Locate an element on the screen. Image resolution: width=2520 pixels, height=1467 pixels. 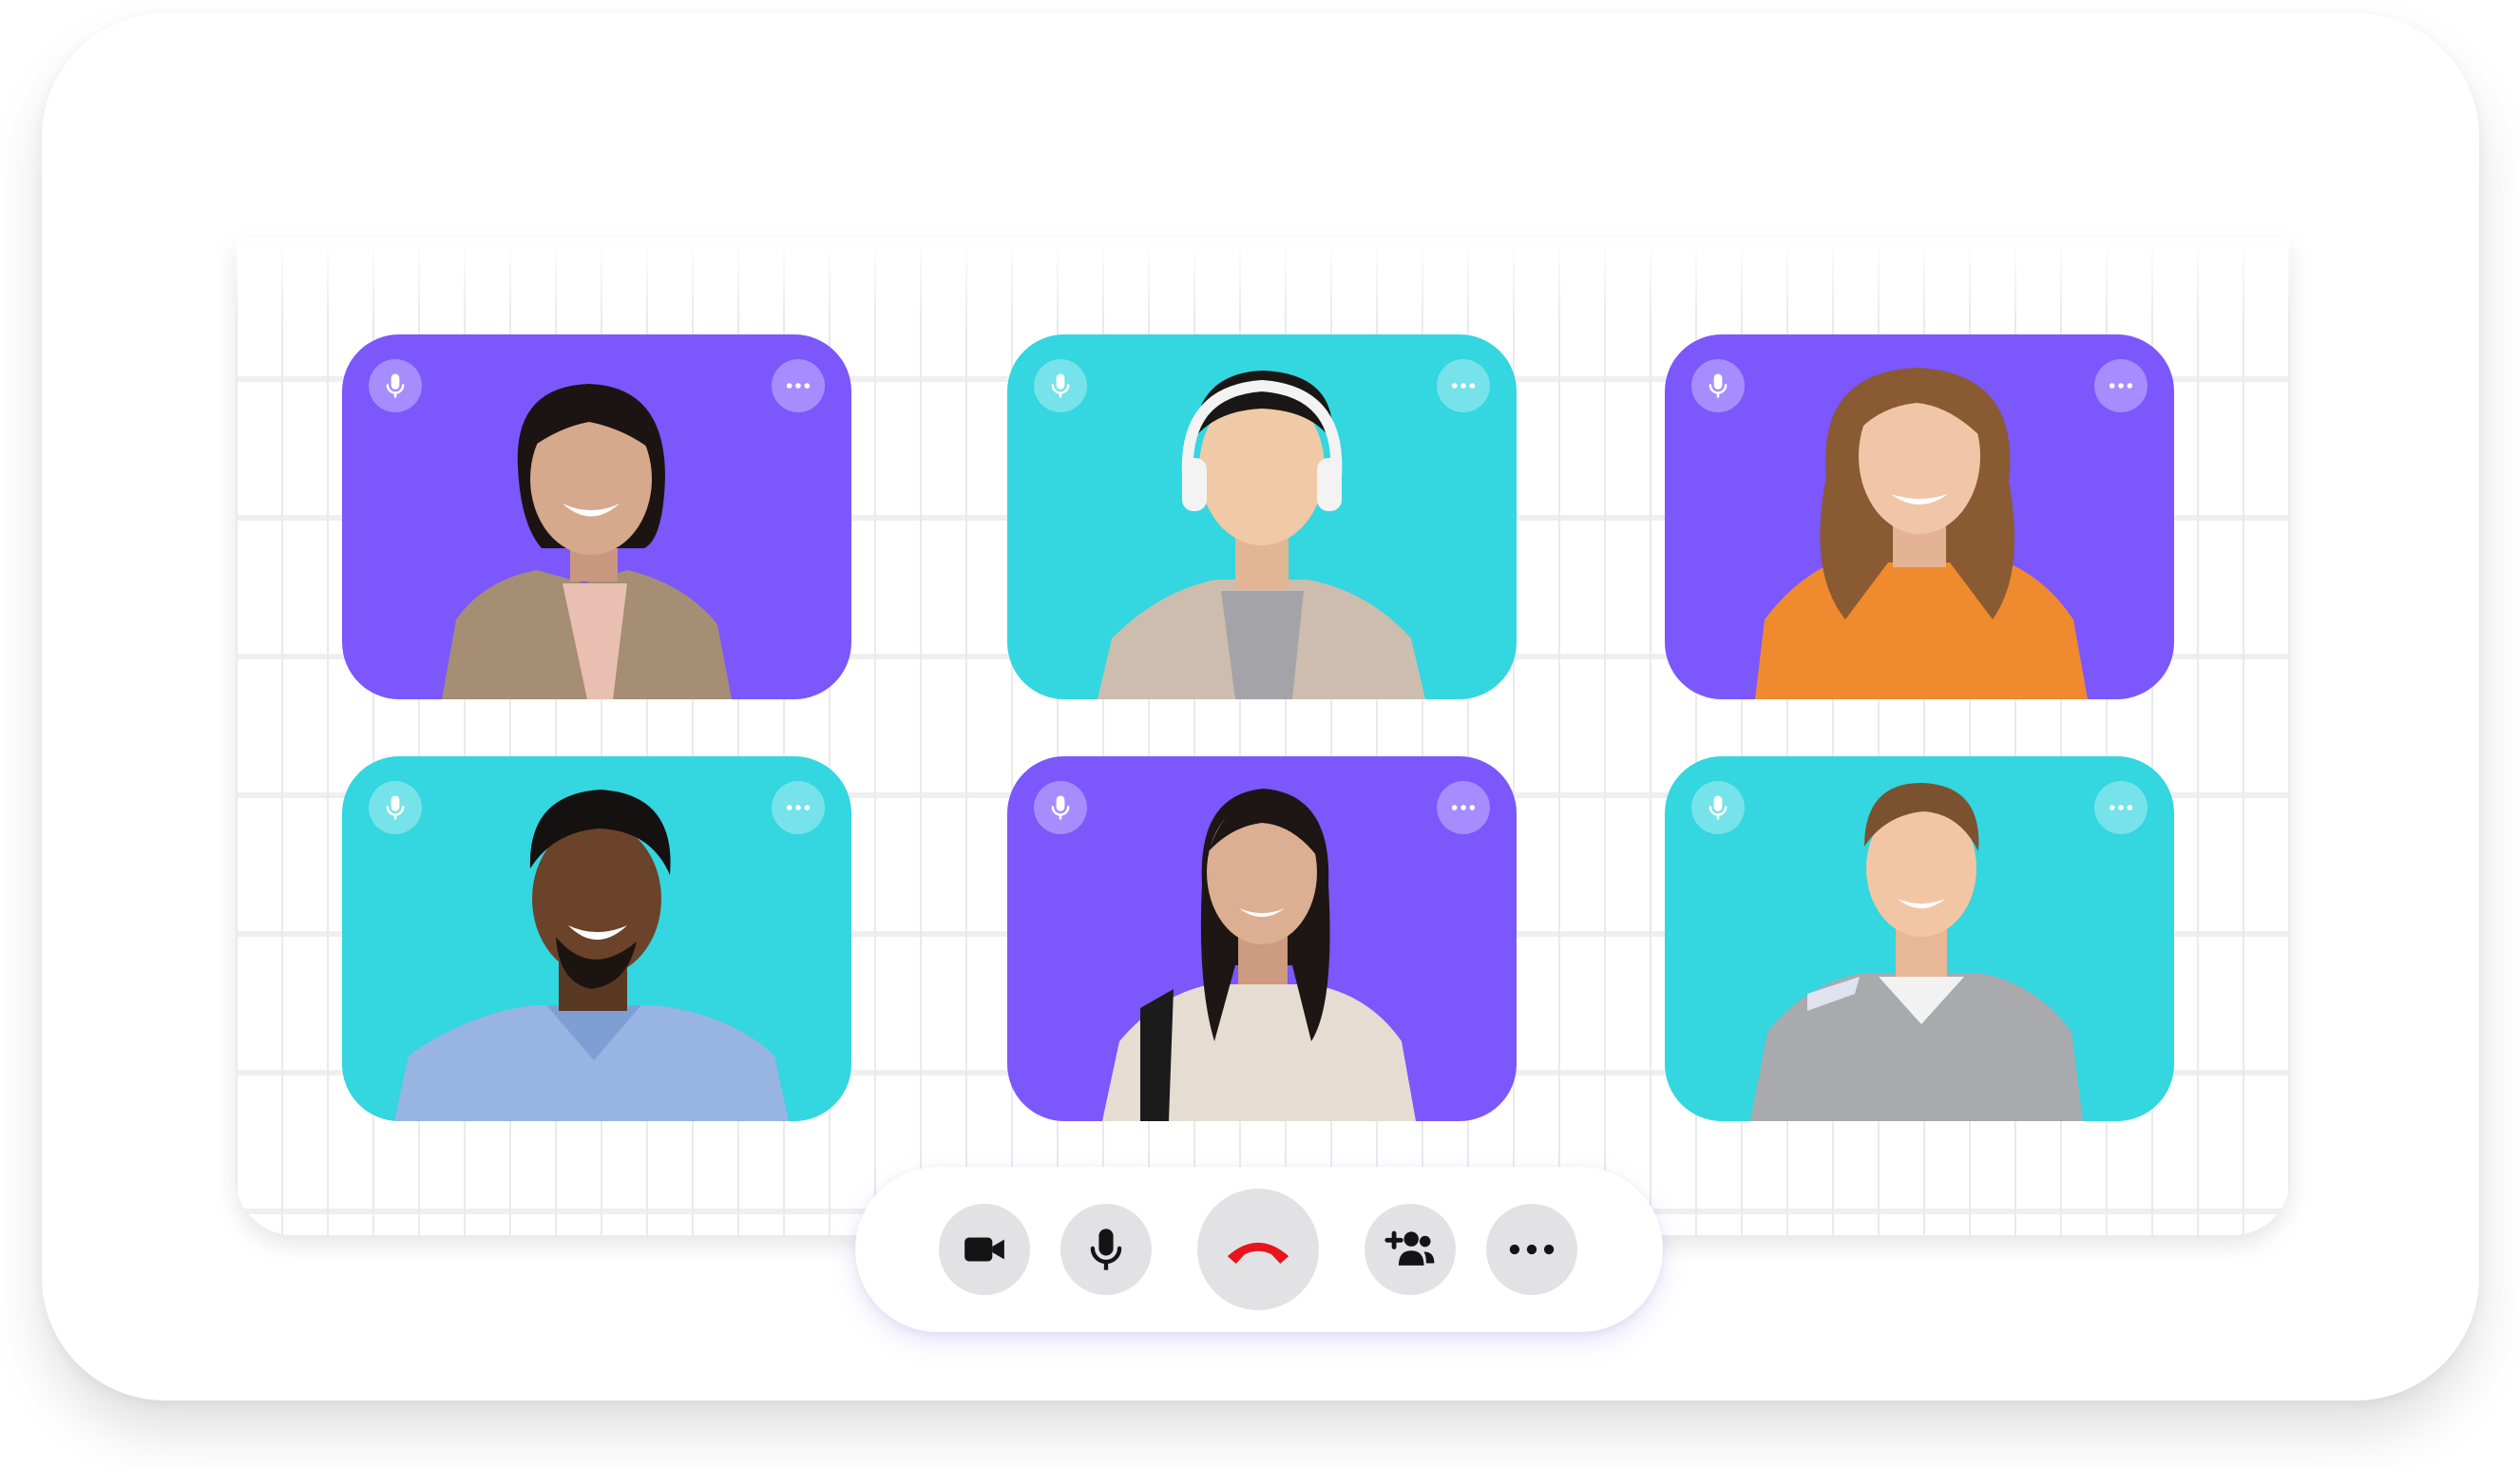
add-participant-icon is located at coordinates (1409, 1248).